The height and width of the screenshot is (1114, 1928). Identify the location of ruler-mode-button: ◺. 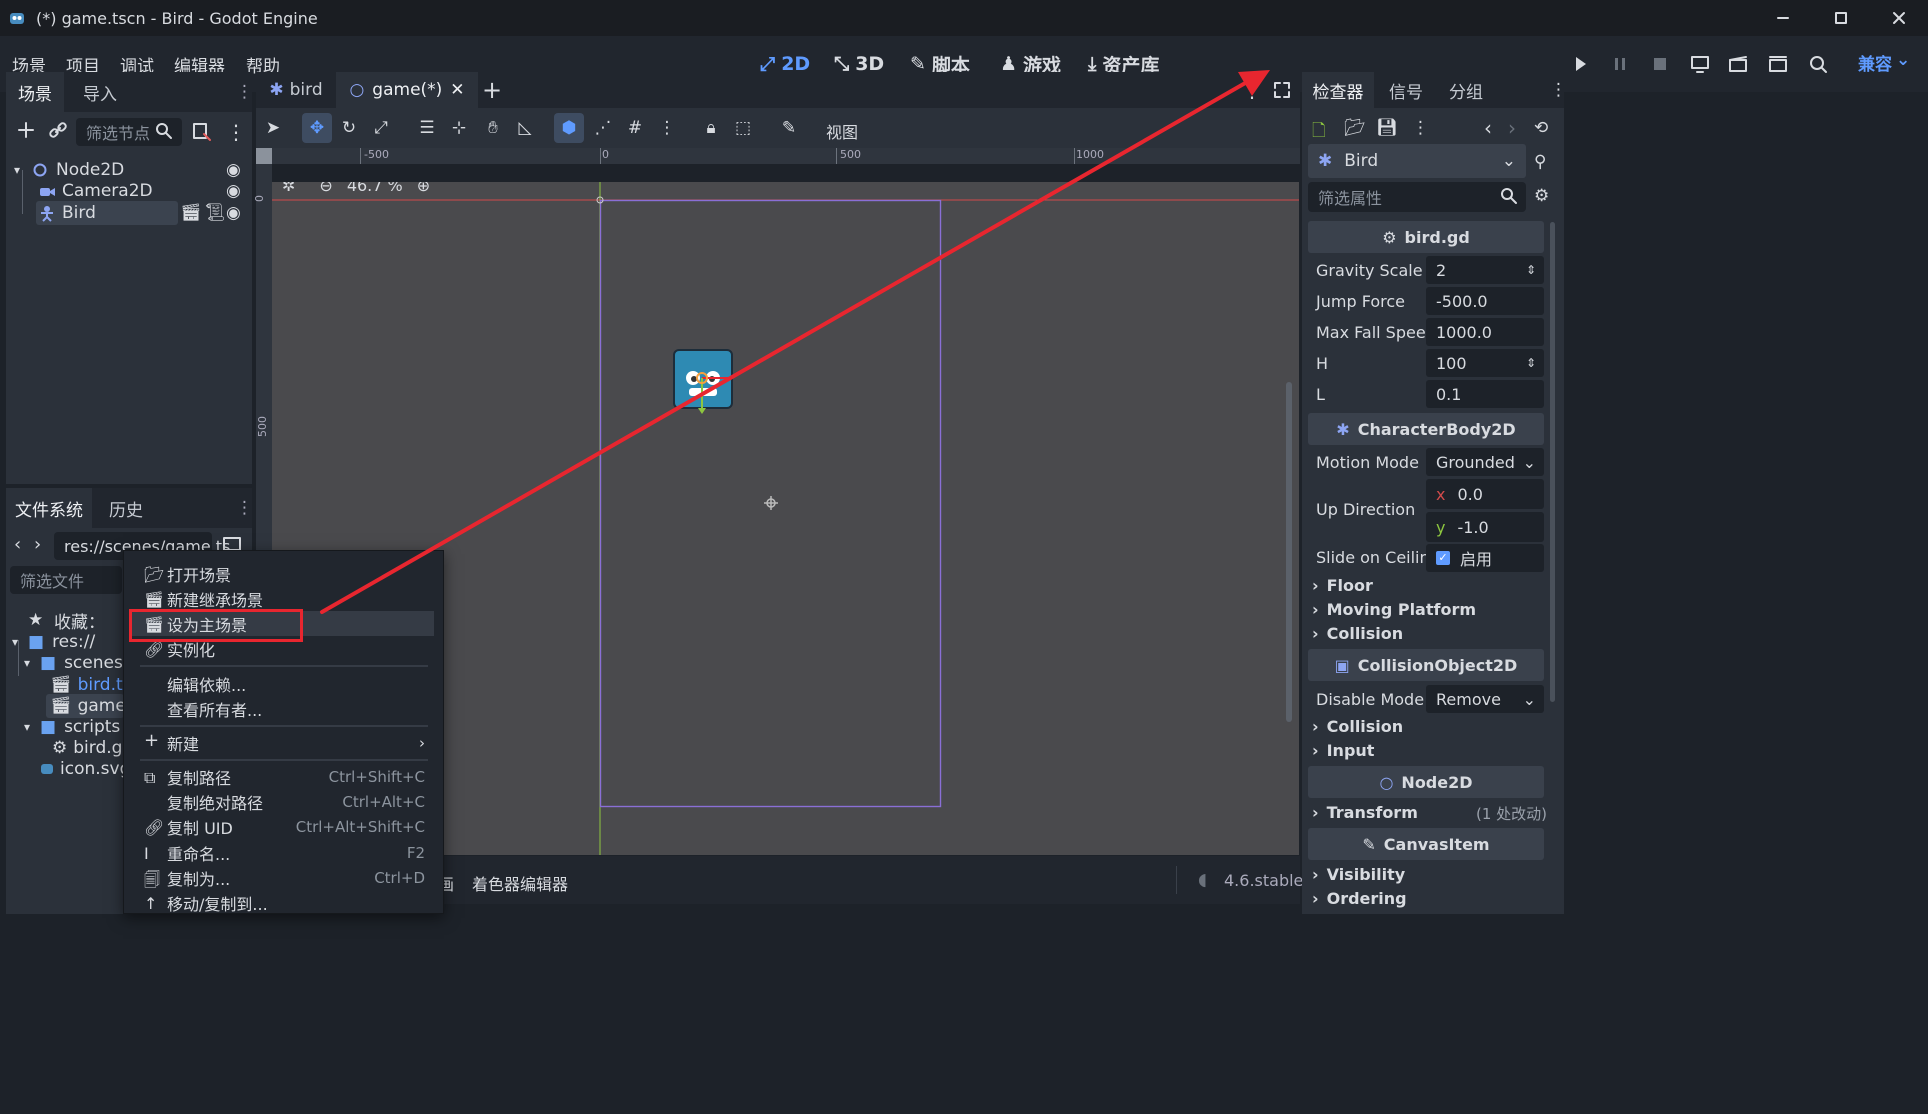
(525, 128).